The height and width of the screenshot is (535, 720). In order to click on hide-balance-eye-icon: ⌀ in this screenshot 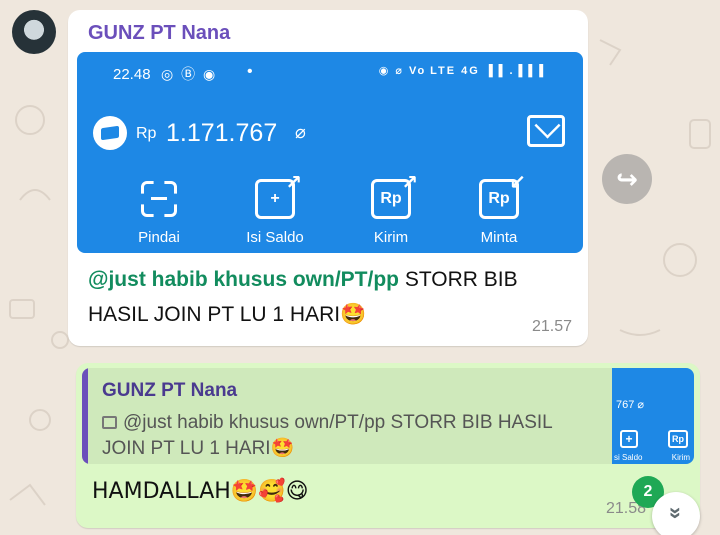, I will do `click(300, 132)`.